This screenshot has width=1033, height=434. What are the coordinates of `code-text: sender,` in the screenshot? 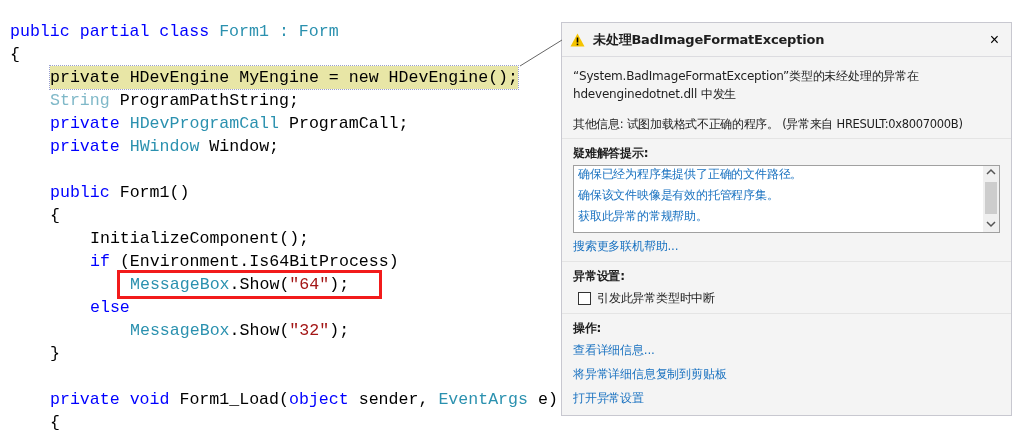 It's located at (393, 400).